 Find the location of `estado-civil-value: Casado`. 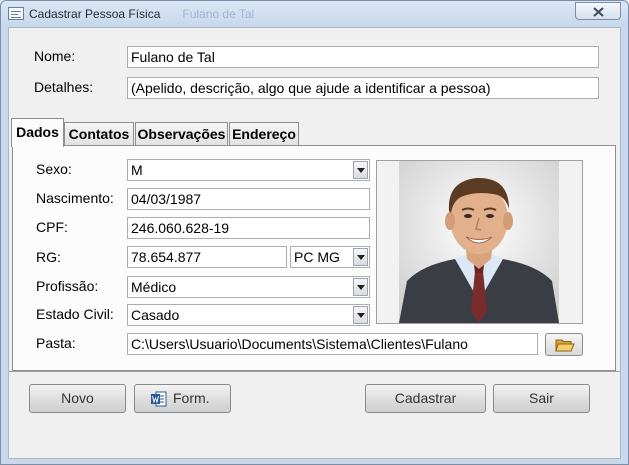

estado-civil-value: Casado is located at coordinates (155, 315).